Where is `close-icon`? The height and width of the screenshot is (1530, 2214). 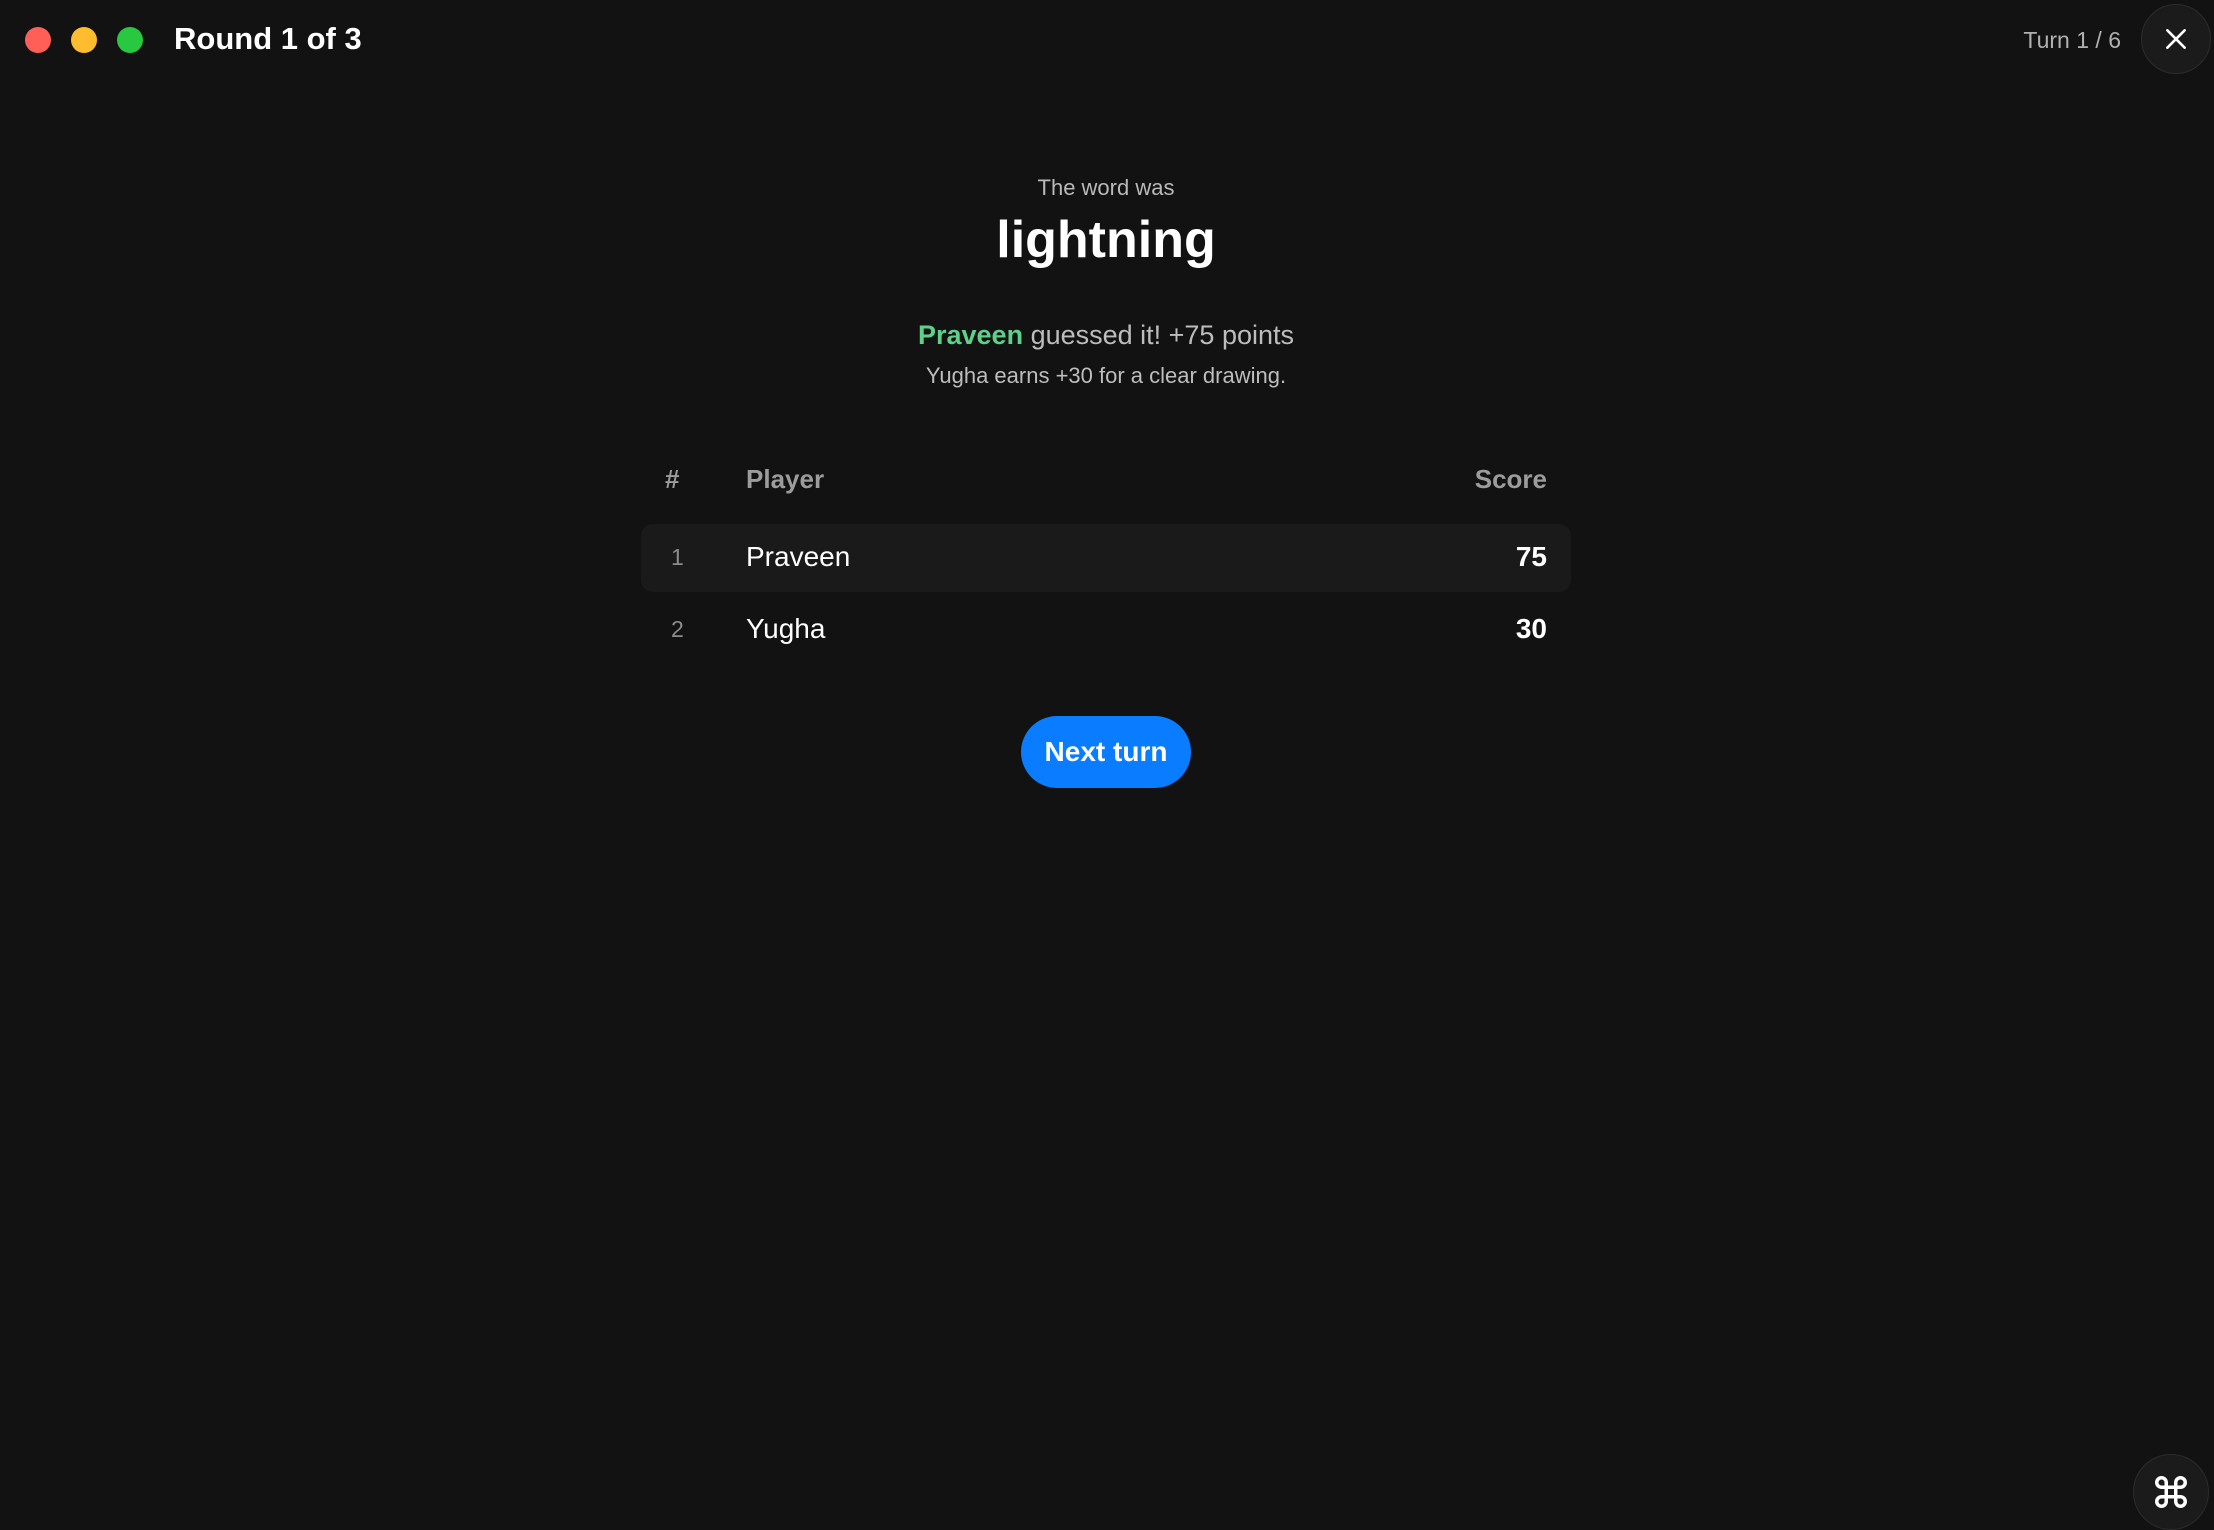
close-icon is located at coordinates (2176, 39).